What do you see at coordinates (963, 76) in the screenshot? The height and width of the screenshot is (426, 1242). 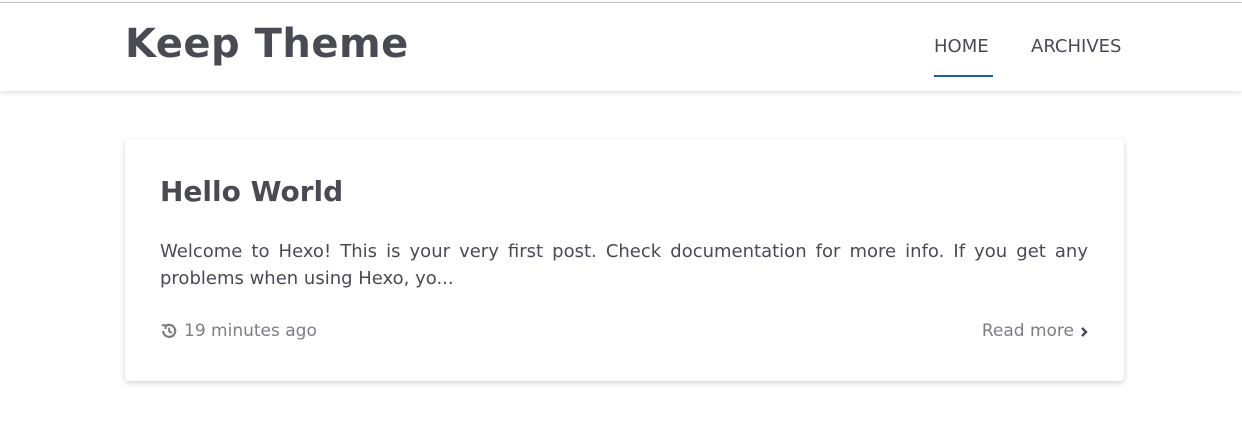 I see `nav-active-indicator` at bounding box center [963, 76].